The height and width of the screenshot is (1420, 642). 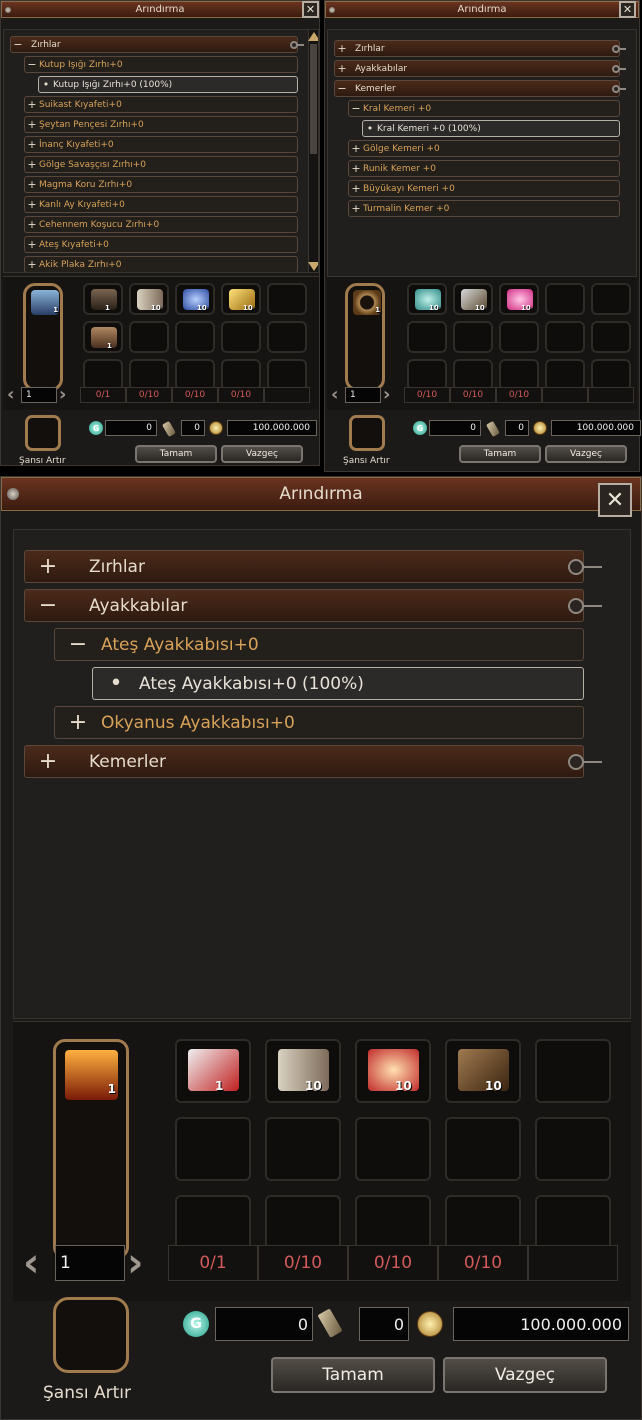 What do you see at coordinates (576, 566) in the screenshot?
I see `connector-knob-icon` at bounding box center [576, 566].